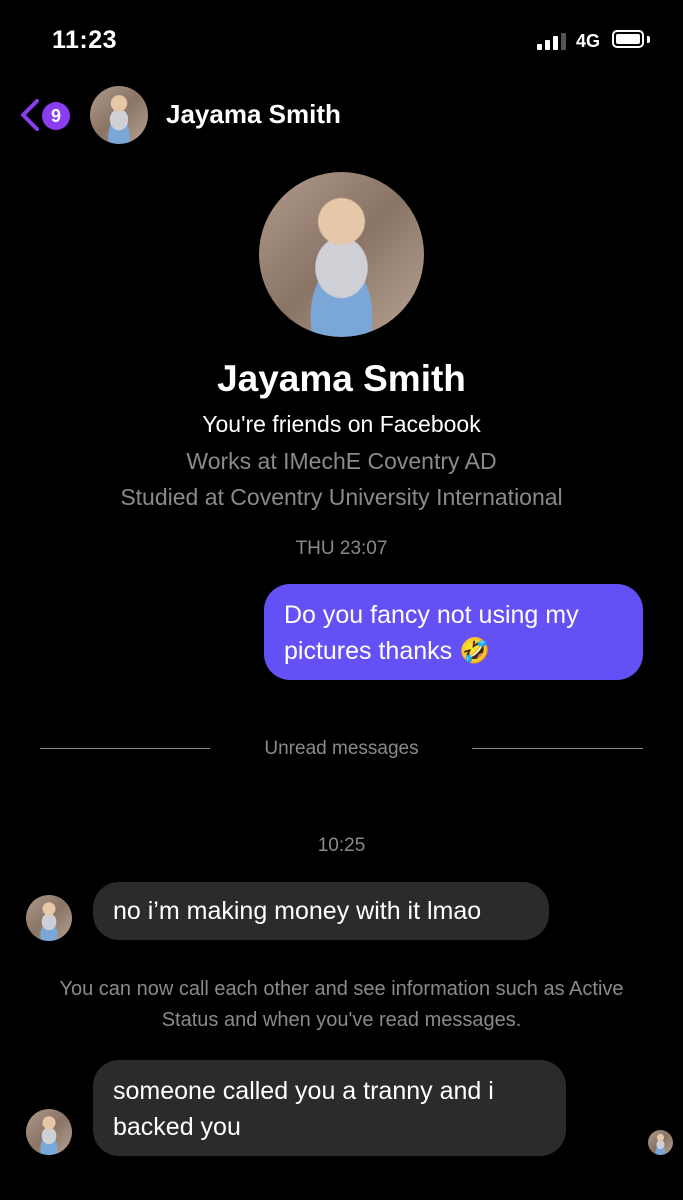  What do you see at coordinates (321, 911) in the screenshot?
I see `incoming-message: no i’m making money with it lmao` at bounding box center [321, 911].